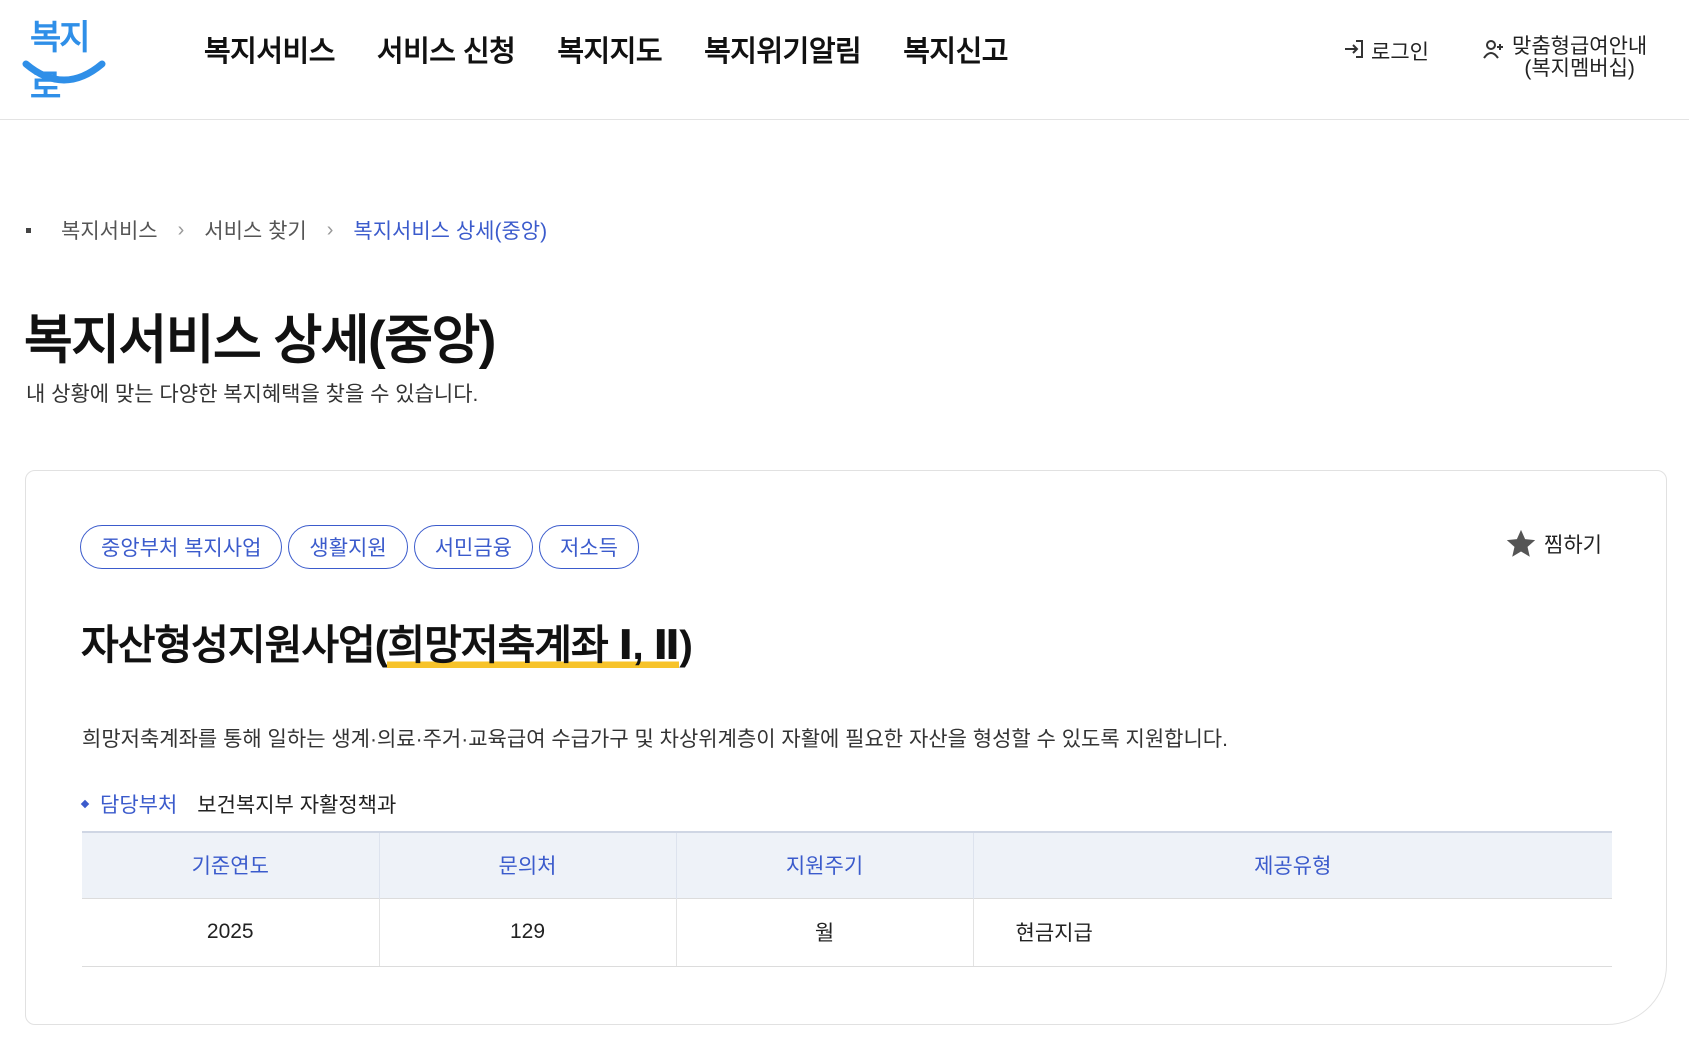 This screenshot has height=1052, width=1689. Describe the element at coordinates (824, 932) in the screenshot. I see `cell-support-cycle: 월` at that location.